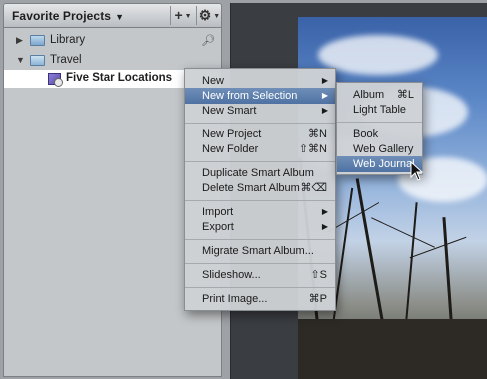 Image resolution: width=487 pixels, height=379 pixels. I want to click on sidebar-item-label: Library, so click(68, 40).